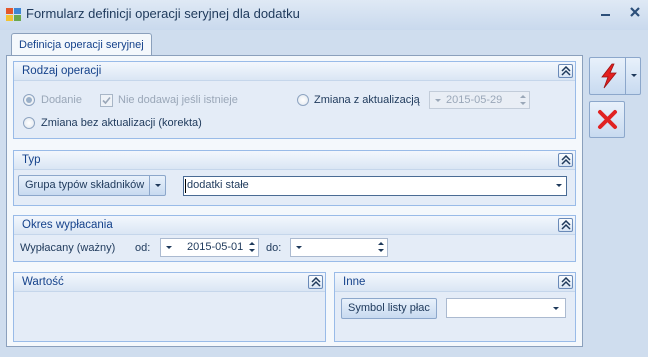 This screenshot has height=357, width=648. I want to click on group-typ: Typ Grupa typów składników dodatki stałe, so click(294, 178).